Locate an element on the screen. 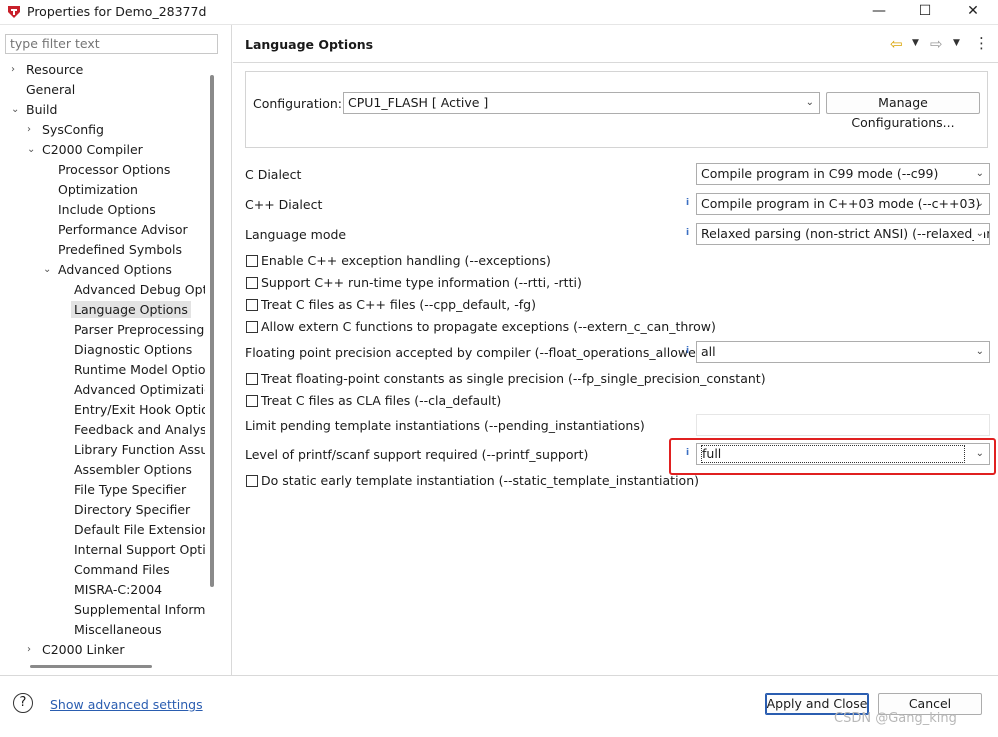  maximize-button: ☐ is located at coordinates (925, 12).